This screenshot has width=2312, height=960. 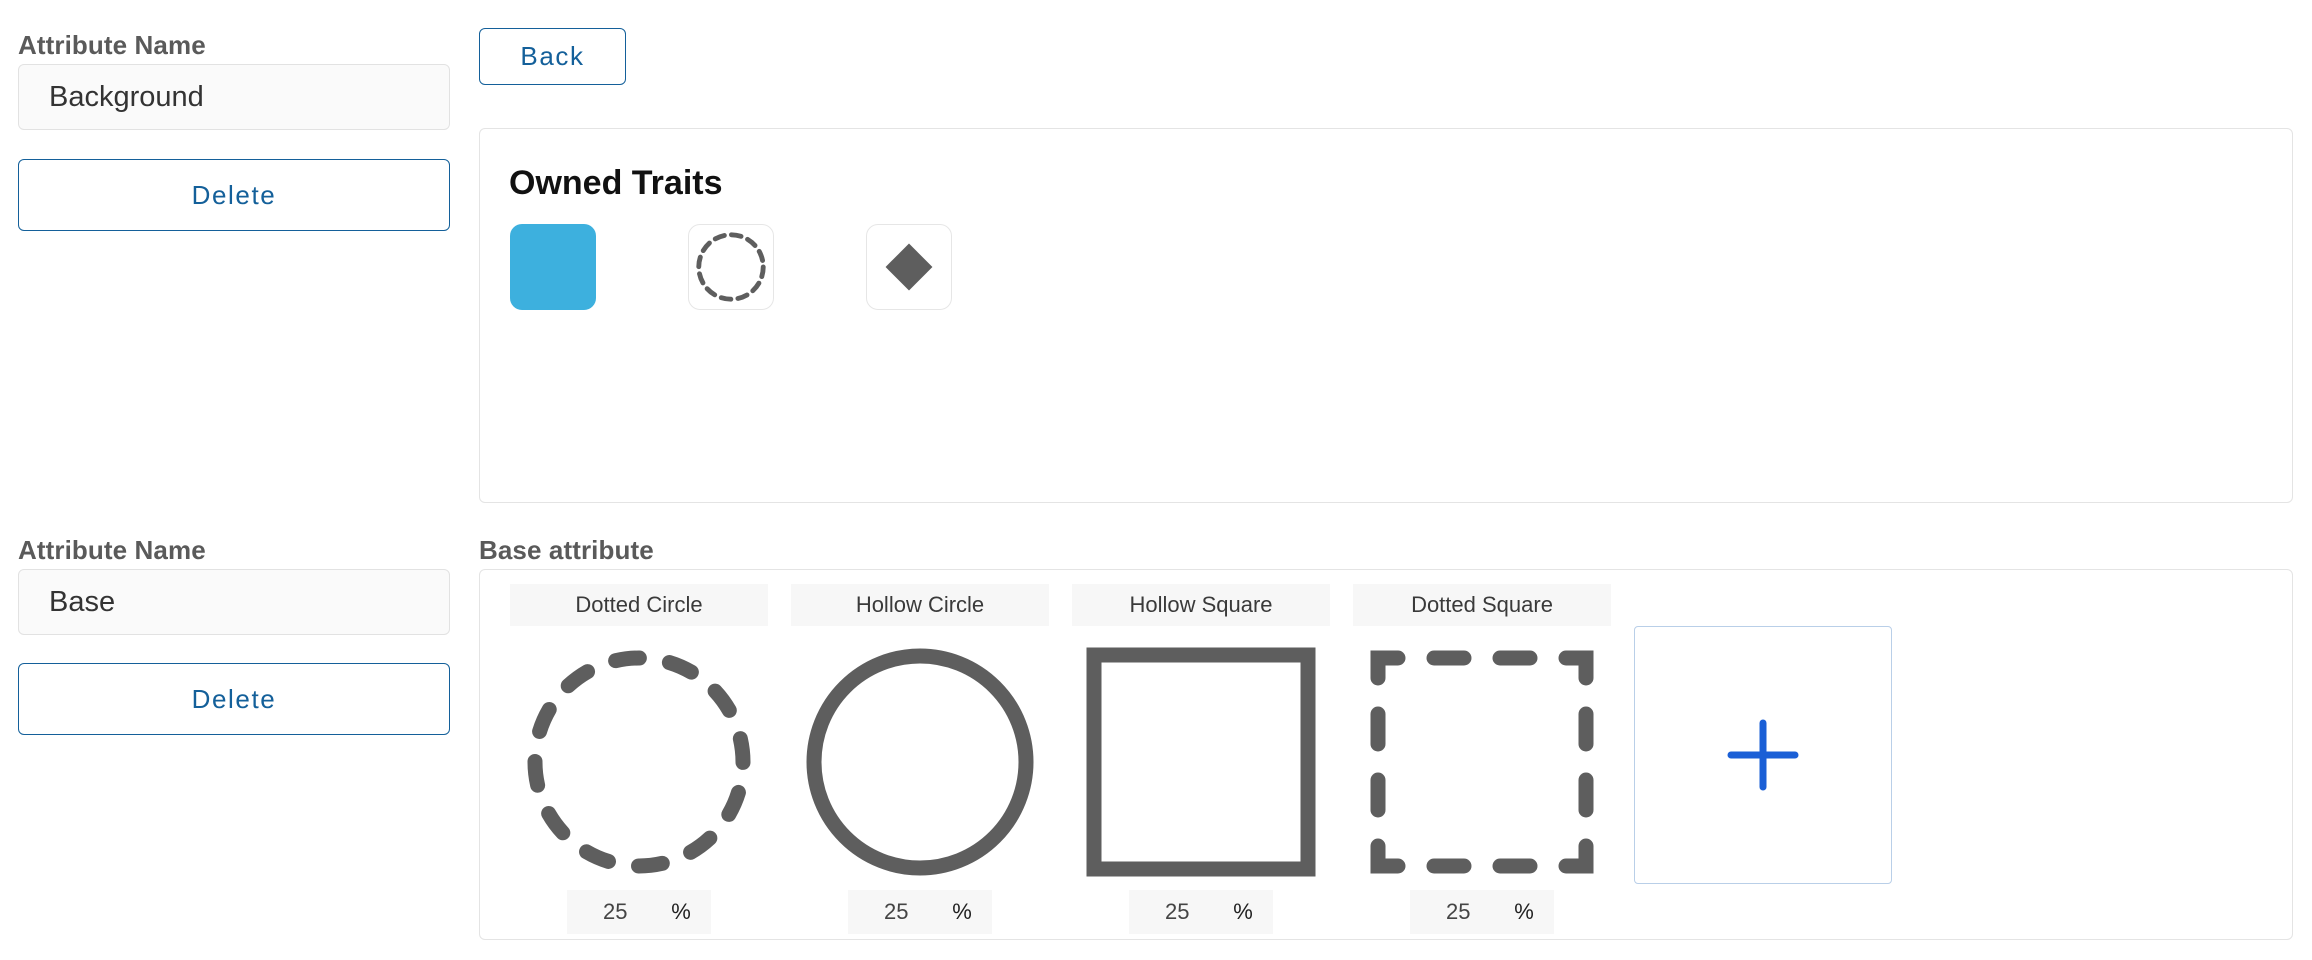 I want to click on percent-control-hollow-square: %, so click(x=1201, y=912).